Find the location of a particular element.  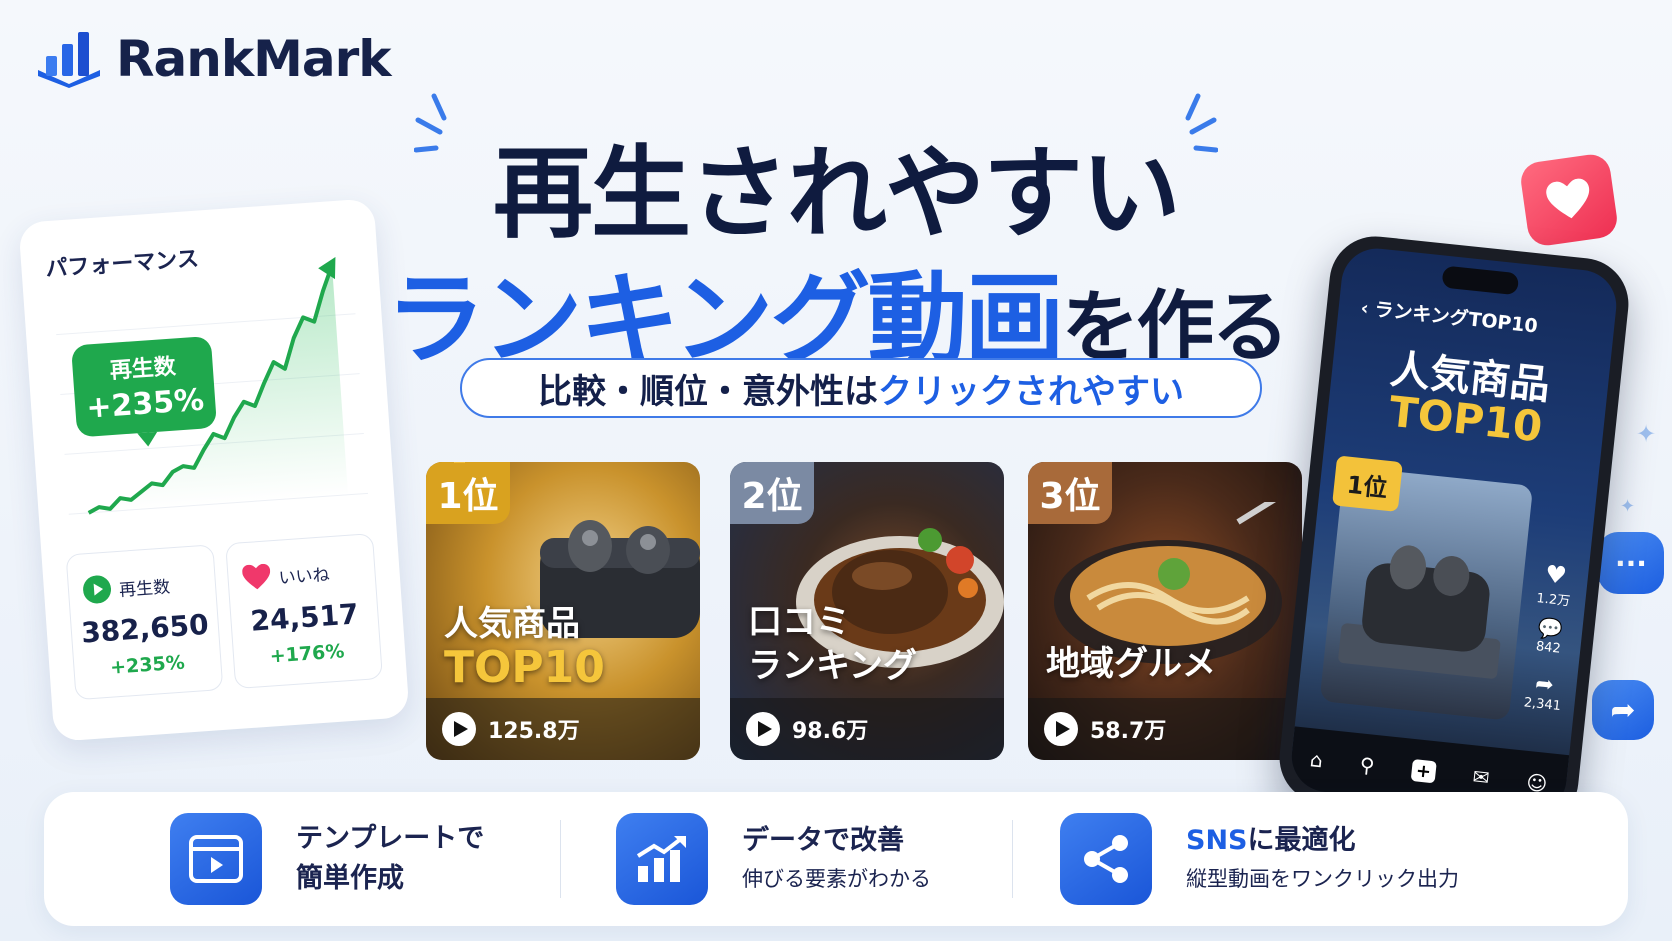

ranking-card-3: 3位 地域グルメ 58.7万 is located at coordinates (1165, 611).